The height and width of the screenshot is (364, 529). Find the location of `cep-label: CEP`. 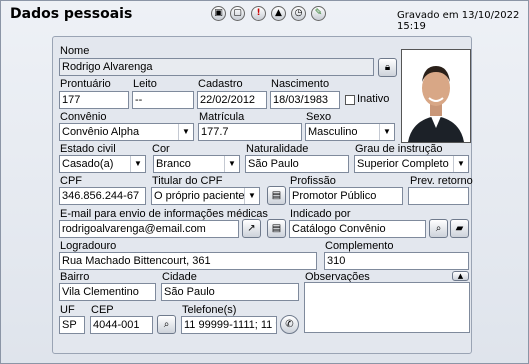

cep-label: CEP is located at coordinates (102, 310).